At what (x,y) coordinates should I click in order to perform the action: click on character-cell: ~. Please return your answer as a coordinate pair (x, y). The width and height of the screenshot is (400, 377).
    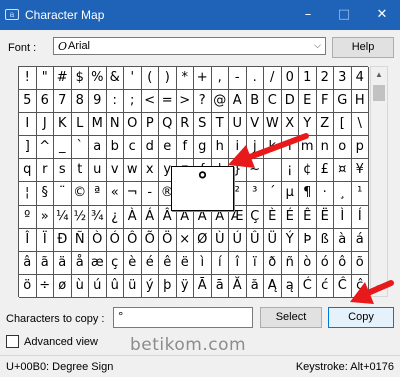
    Looking at the image, I should click on (255, 171).